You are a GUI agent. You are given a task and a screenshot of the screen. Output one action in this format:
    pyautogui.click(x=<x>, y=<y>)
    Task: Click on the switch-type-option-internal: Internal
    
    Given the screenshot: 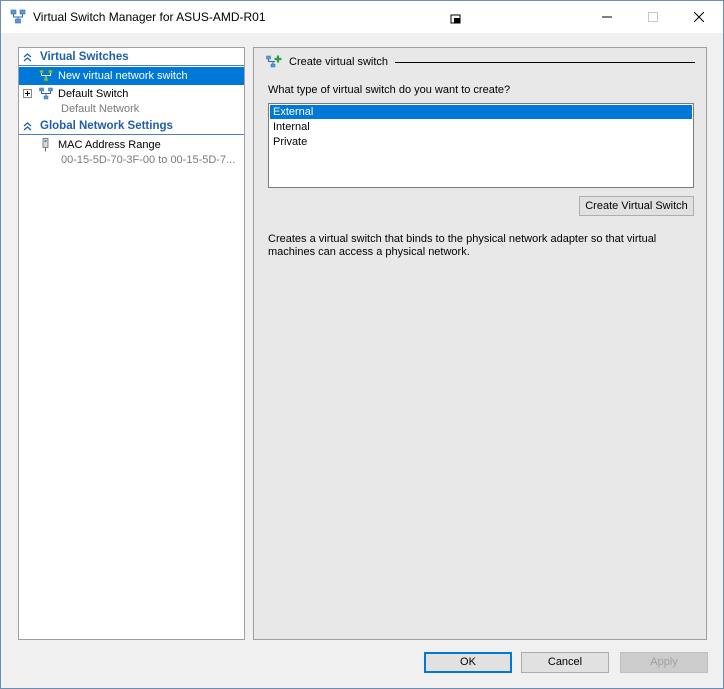 What is the action you would take?
    pyautogui.click(x=481, y=127)
    